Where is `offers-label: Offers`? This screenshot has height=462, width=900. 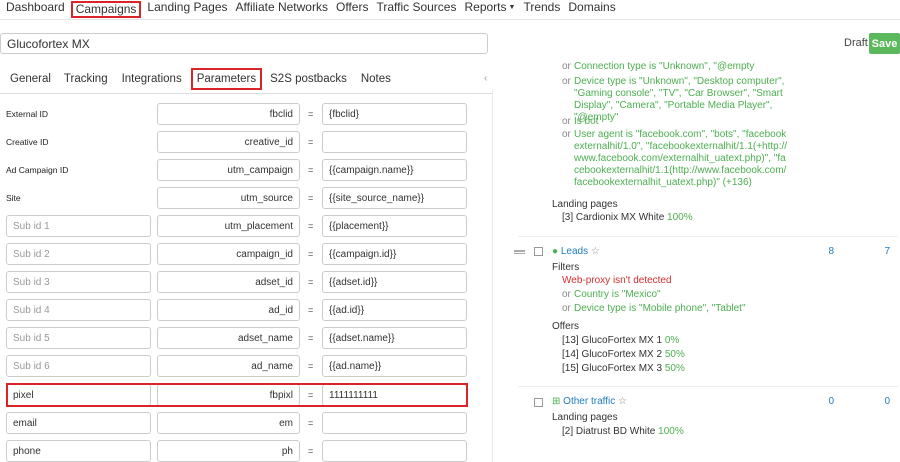 offers-label: Offers is located at coordinates (566, 326).